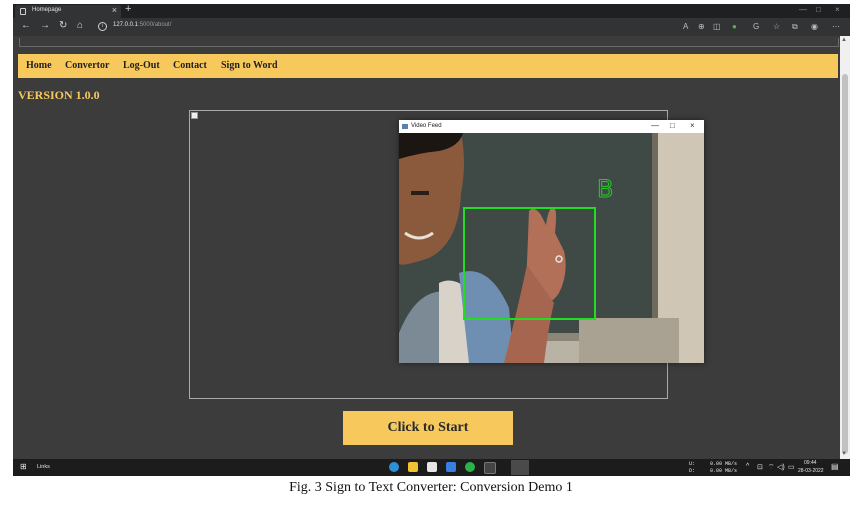  Describe the element at coordinates (734, 26) in the screenshot. I see `extension-green-icon: ●` at that location.